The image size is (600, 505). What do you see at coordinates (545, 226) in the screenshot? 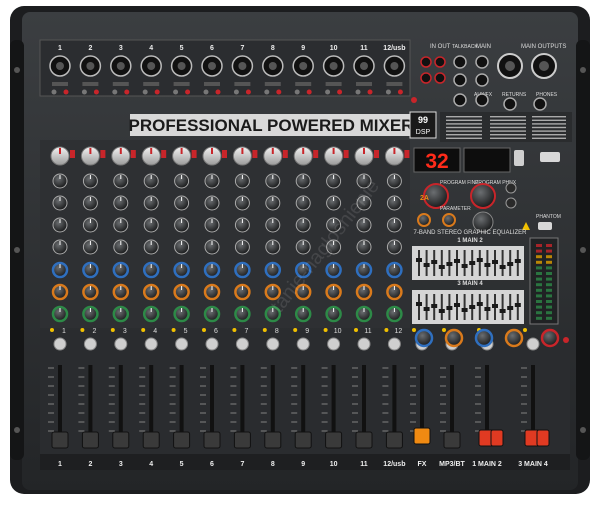
I see `phantom-switch` at bounding box center [545, 226].